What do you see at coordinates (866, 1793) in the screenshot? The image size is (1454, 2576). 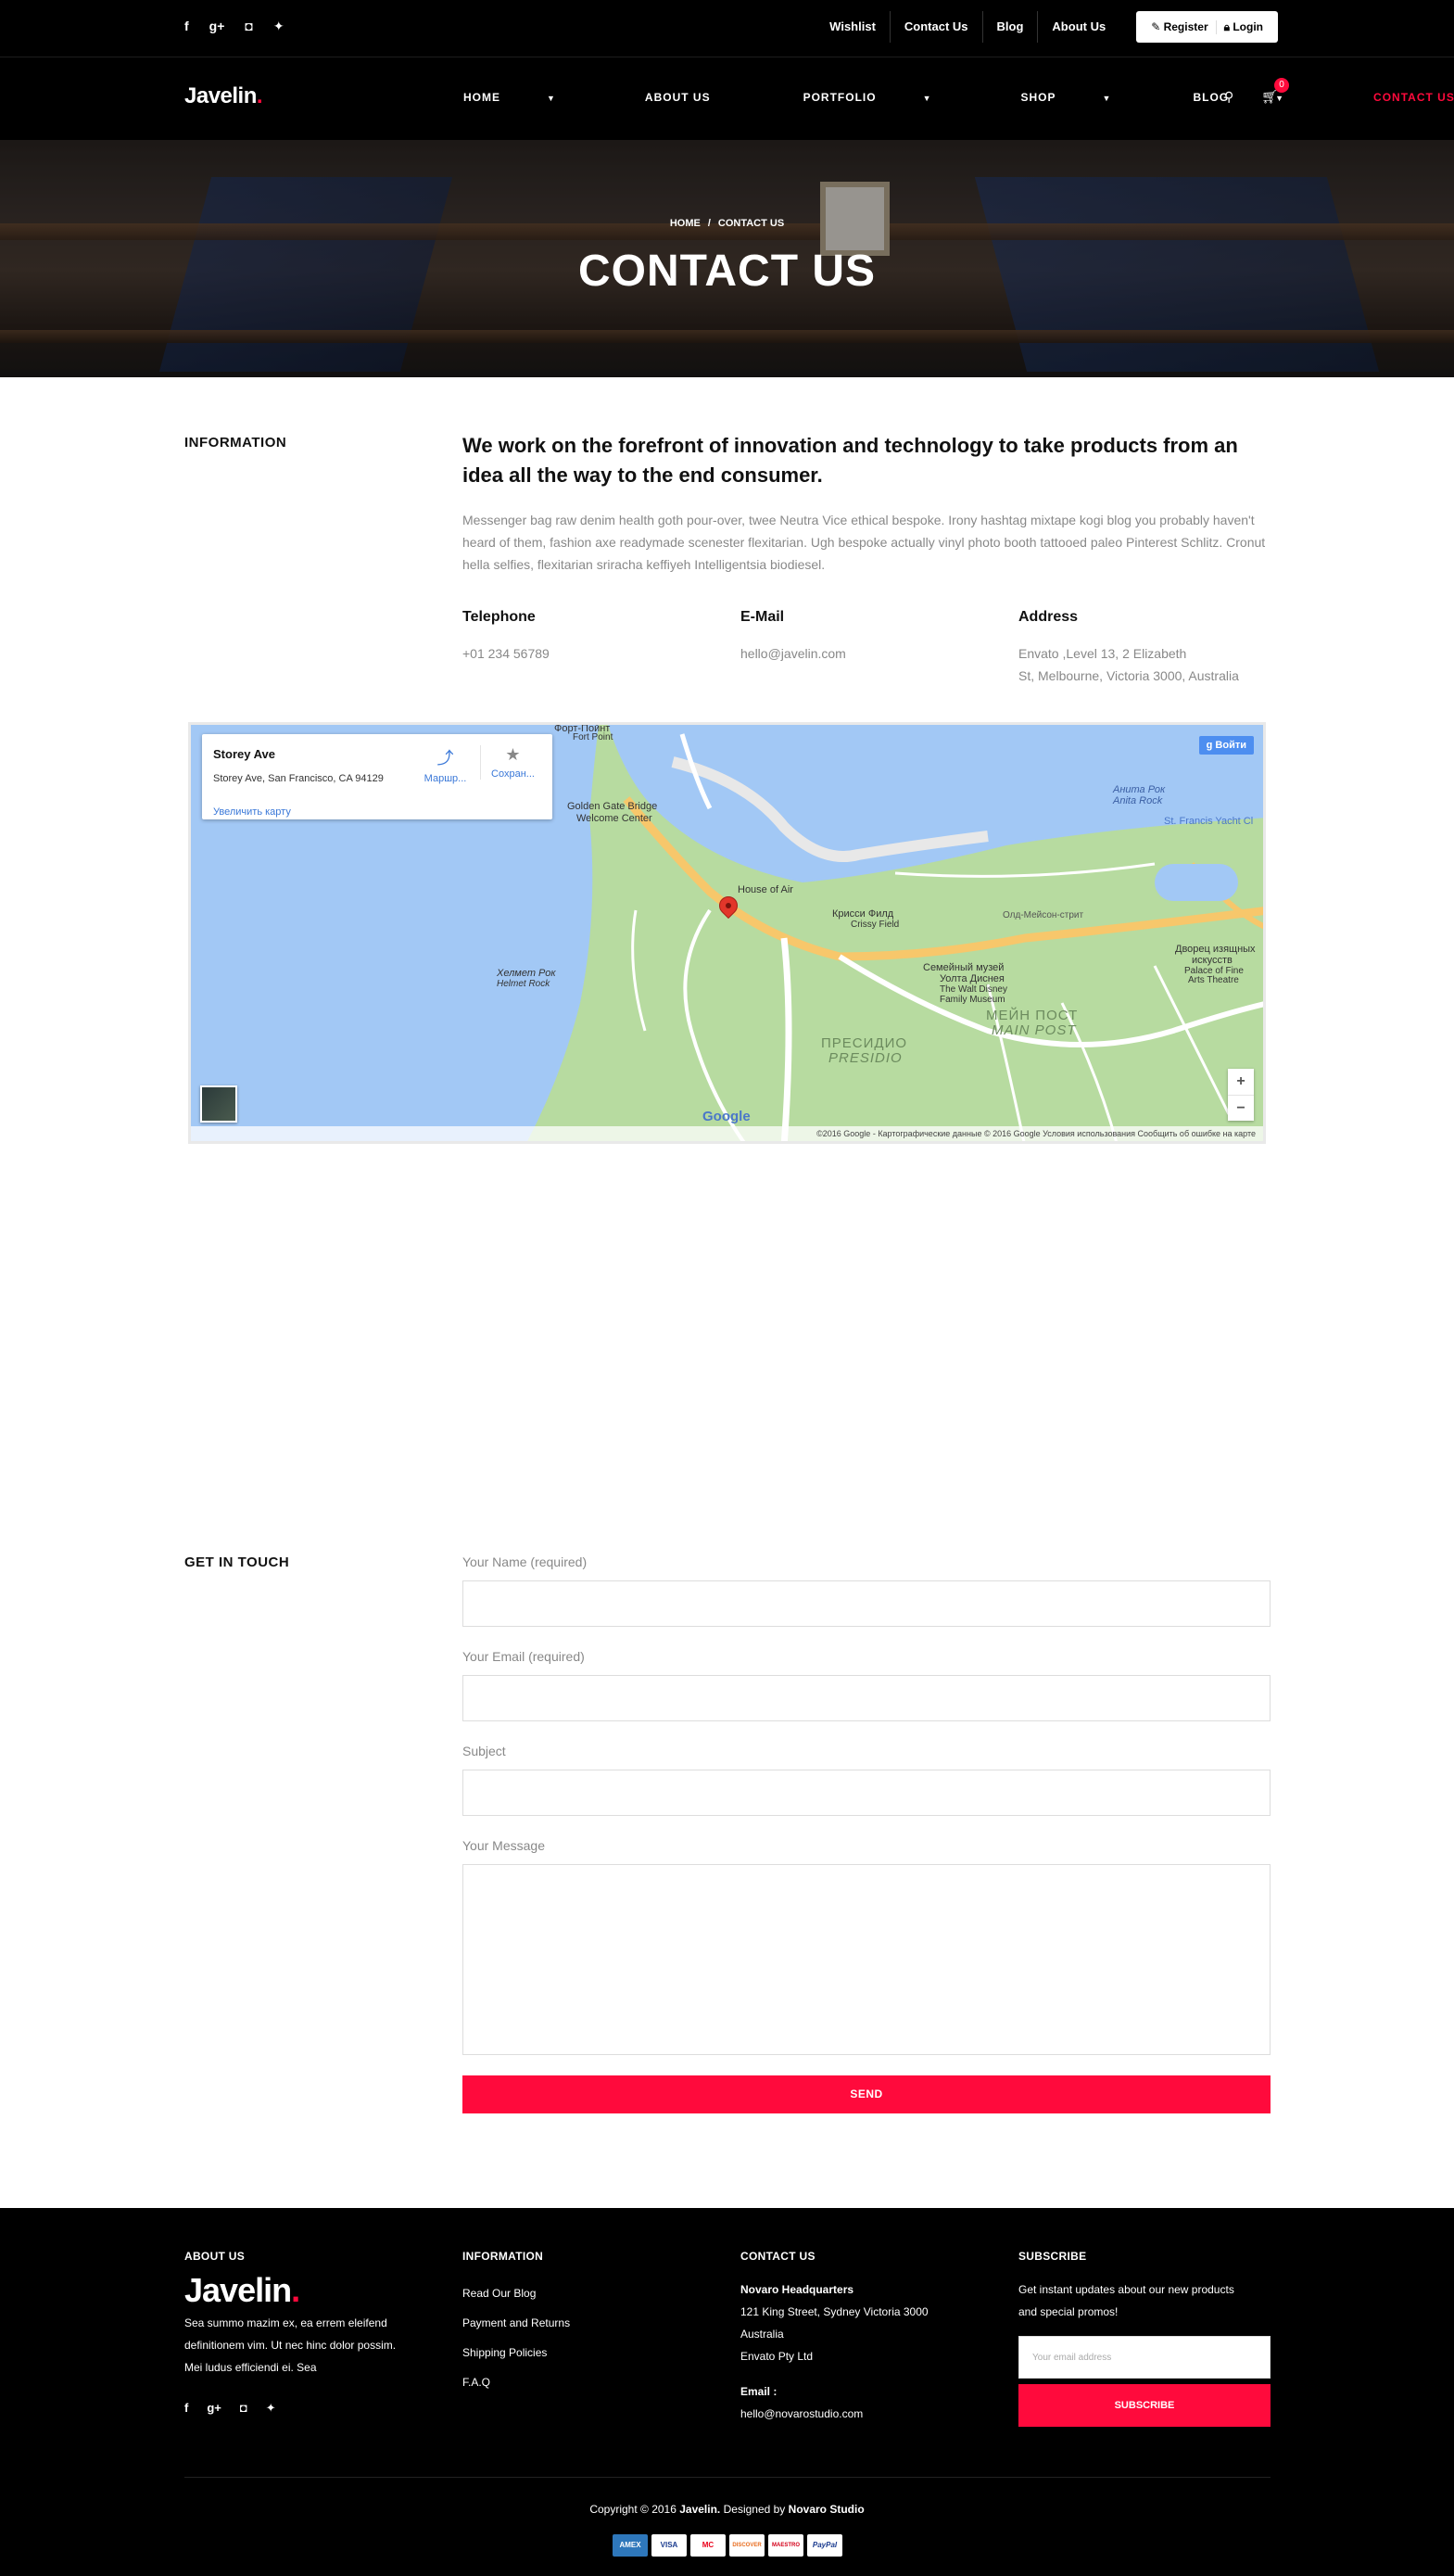 I see `subject-field` at bounding box center [866, 1793].